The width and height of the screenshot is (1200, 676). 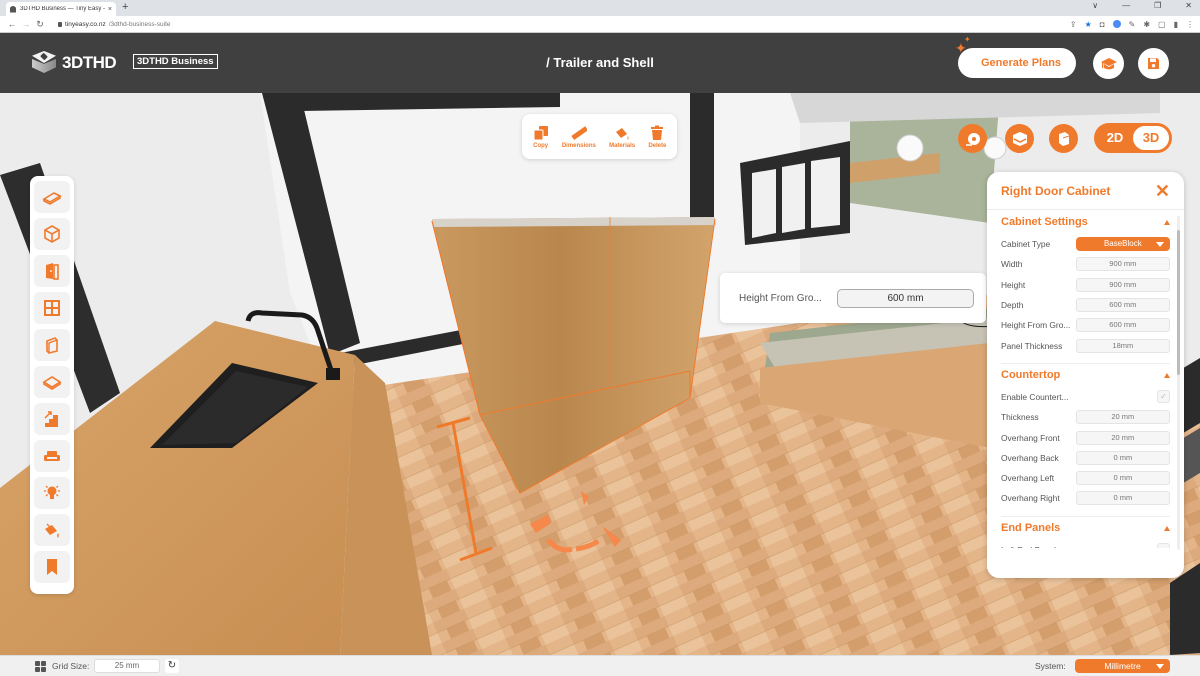 I want to click on tool-lighting, so click(x=52, y=493).